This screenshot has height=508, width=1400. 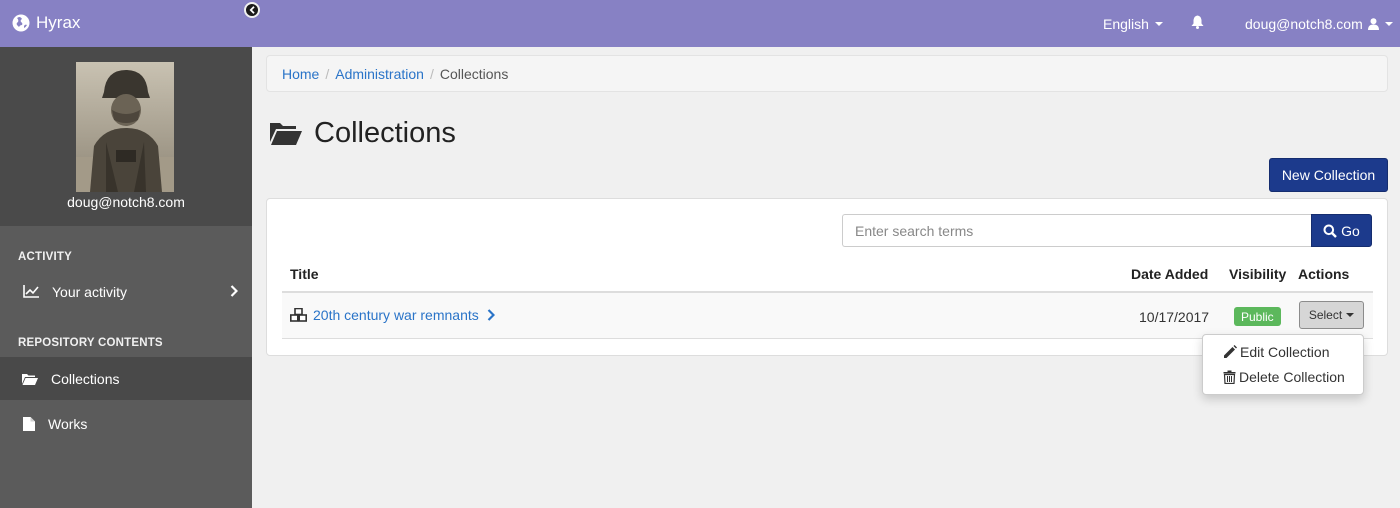 I want to click on page-title: Collections, so click(x=363, y=133).